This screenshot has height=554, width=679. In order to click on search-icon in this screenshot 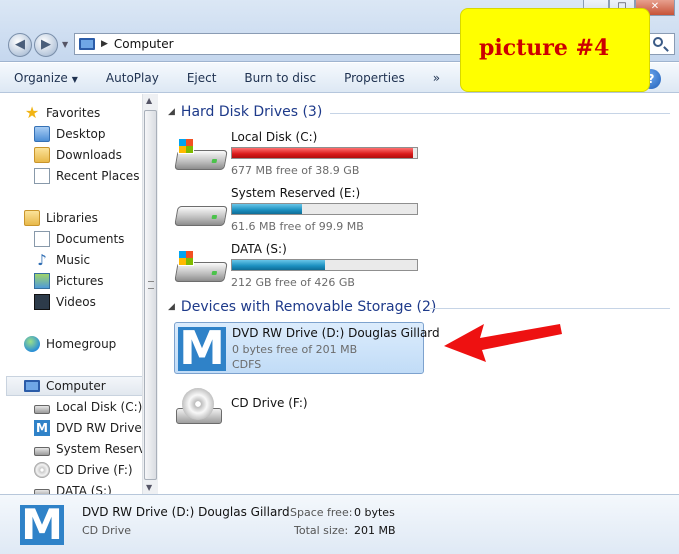, I will do `click(658, 42)`.